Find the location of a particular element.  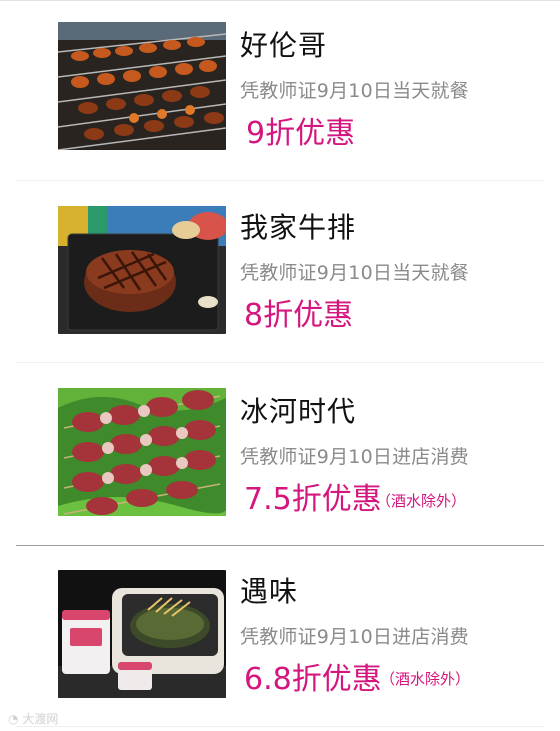

restaurant-name: 冰河时代 is located at coordinates (298, 411).